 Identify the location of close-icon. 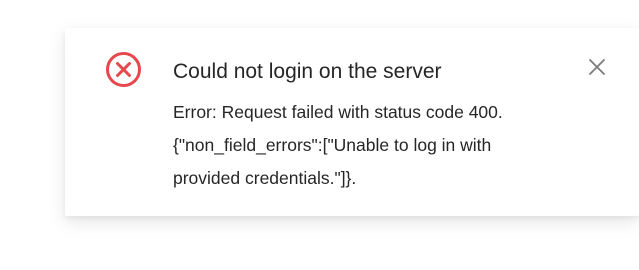
(597, 69).